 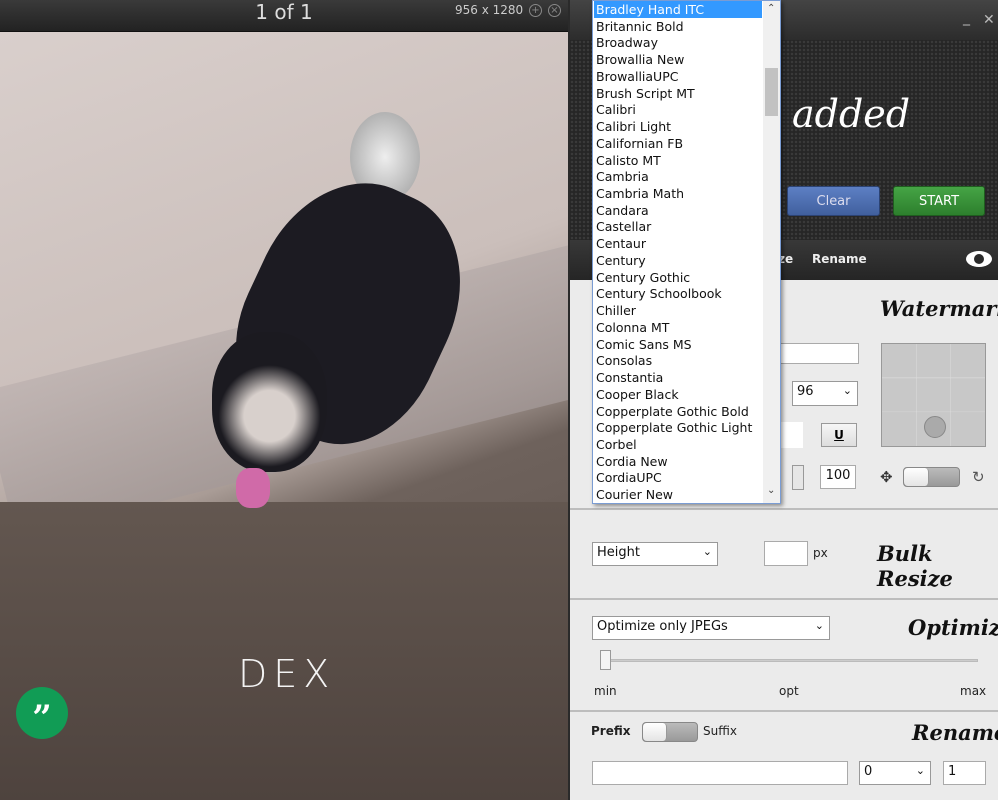 I want to click on opacity-slider-thumb, so click(x=798, y=477).